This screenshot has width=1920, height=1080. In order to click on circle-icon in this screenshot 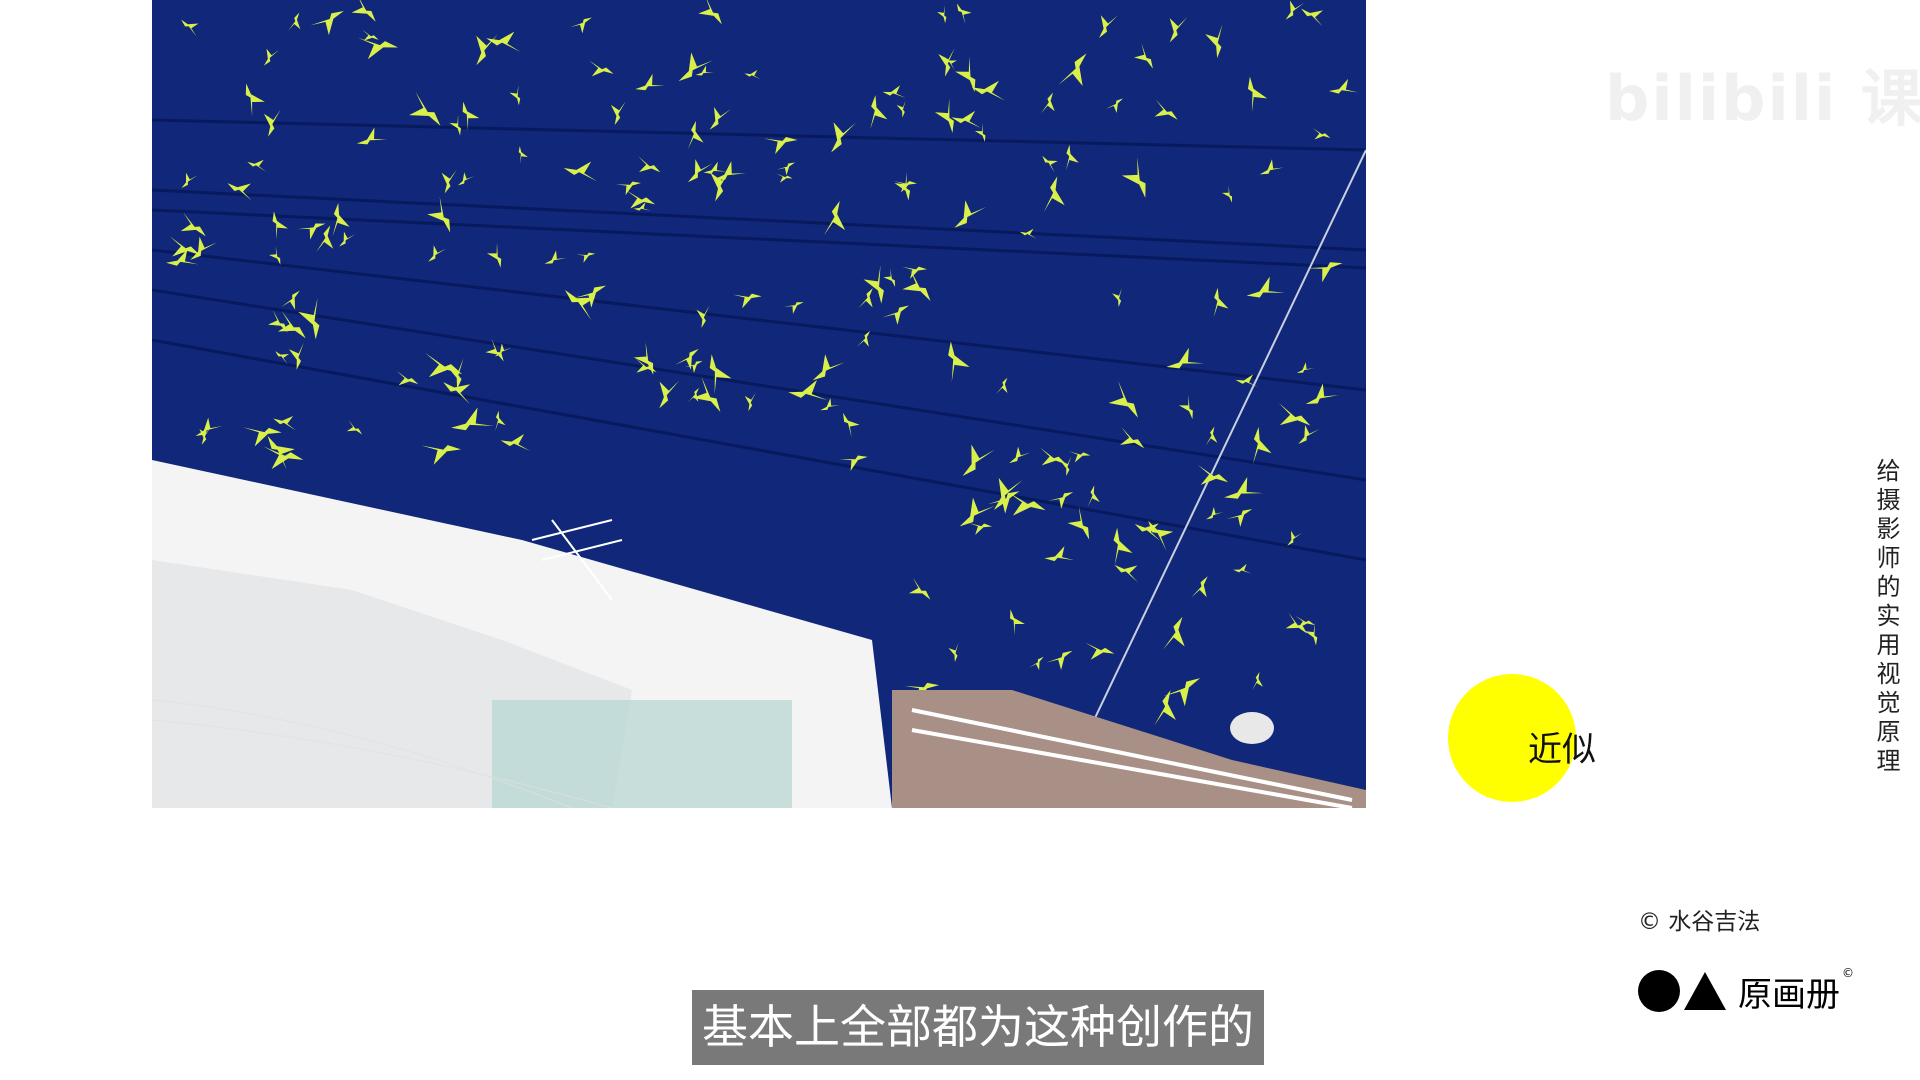, I will do `click(1659, 991)`.